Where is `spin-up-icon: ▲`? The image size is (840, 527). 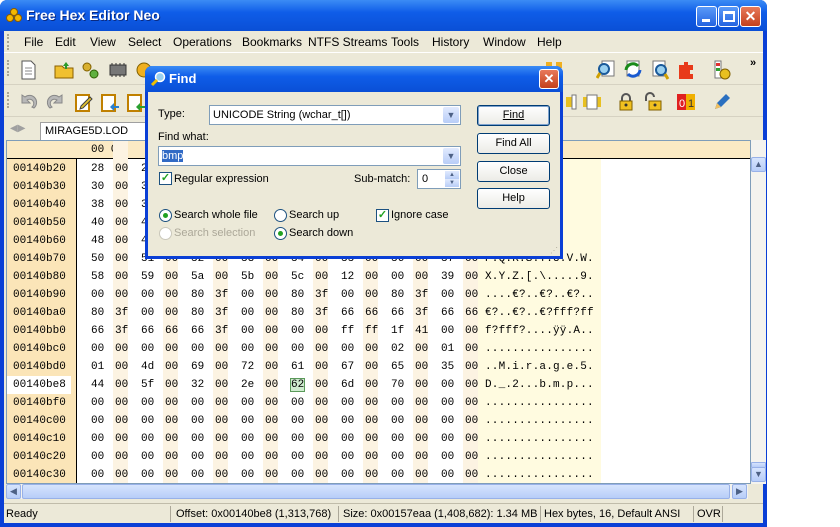
spin-up-icon: ▲ is located at coordinates (452, 175).